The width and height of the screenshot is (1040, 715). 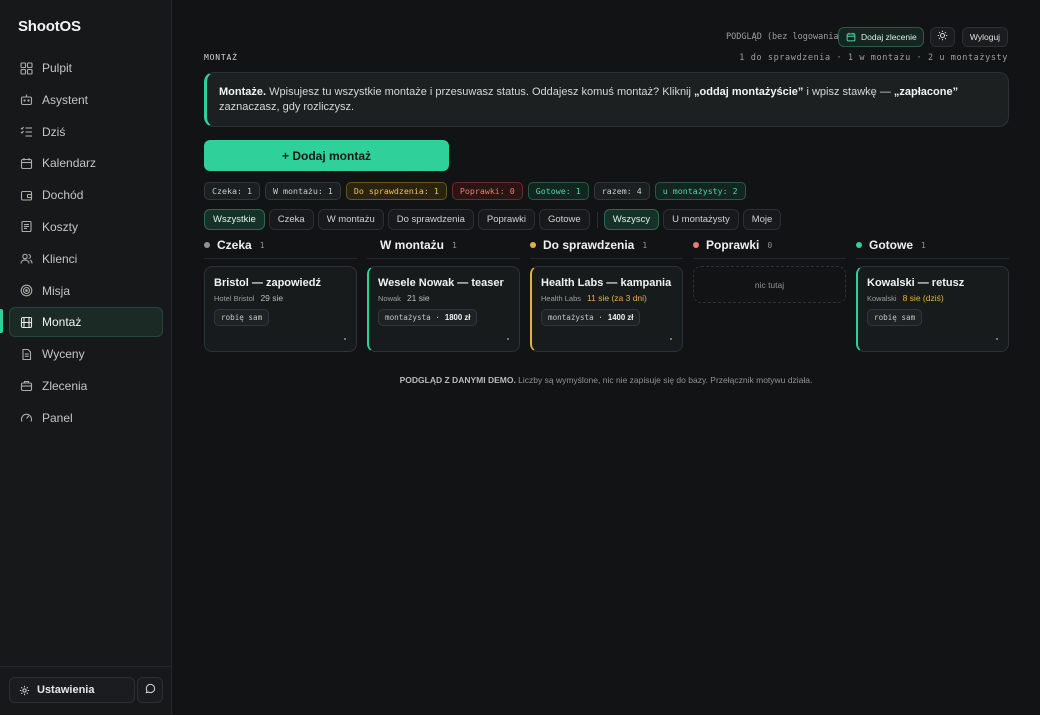 What do you see at coordinates (389, 298) in the screenshot?
I see `card-client: Nowak` at bounding box center [389, 298].